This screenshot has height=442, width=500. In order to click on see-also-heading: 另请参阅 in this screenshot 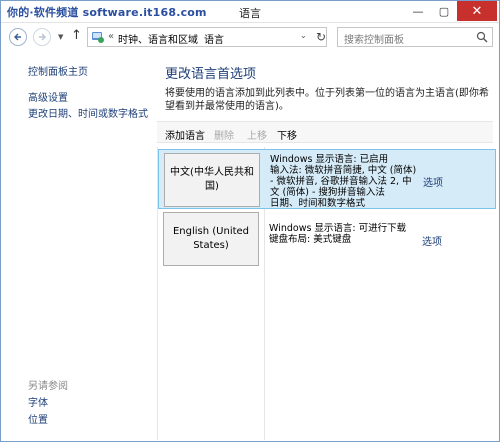, I will do `click(48, 386)`.